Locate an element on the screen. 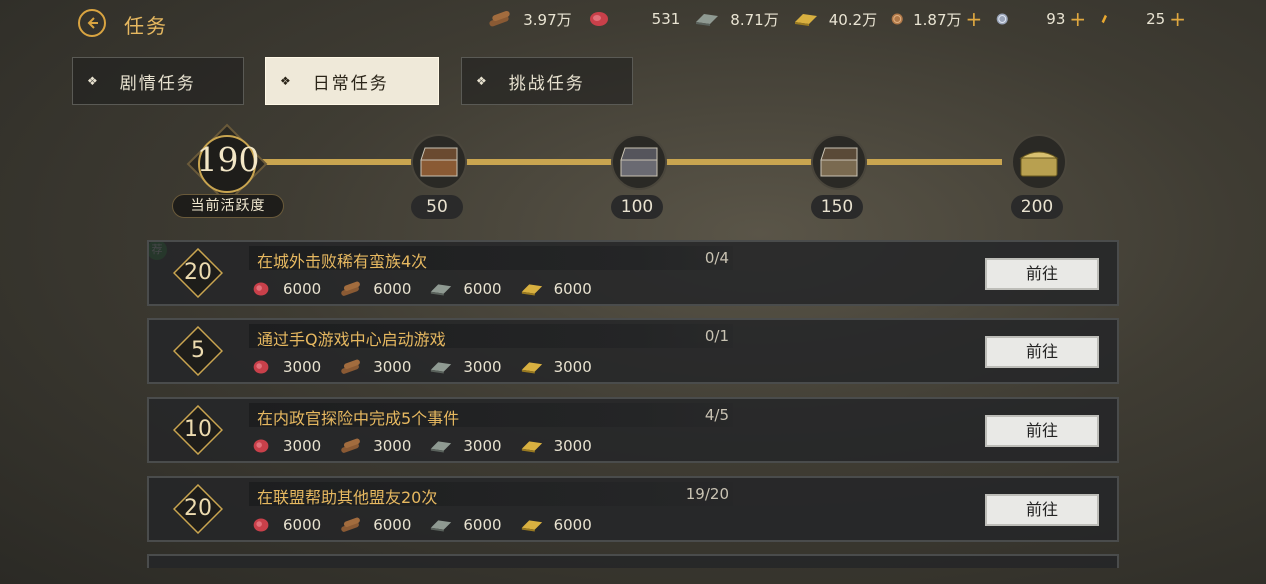 This screenshot has height=584, width=1266. add-copper-button: + is located at coordinates (974, 19).